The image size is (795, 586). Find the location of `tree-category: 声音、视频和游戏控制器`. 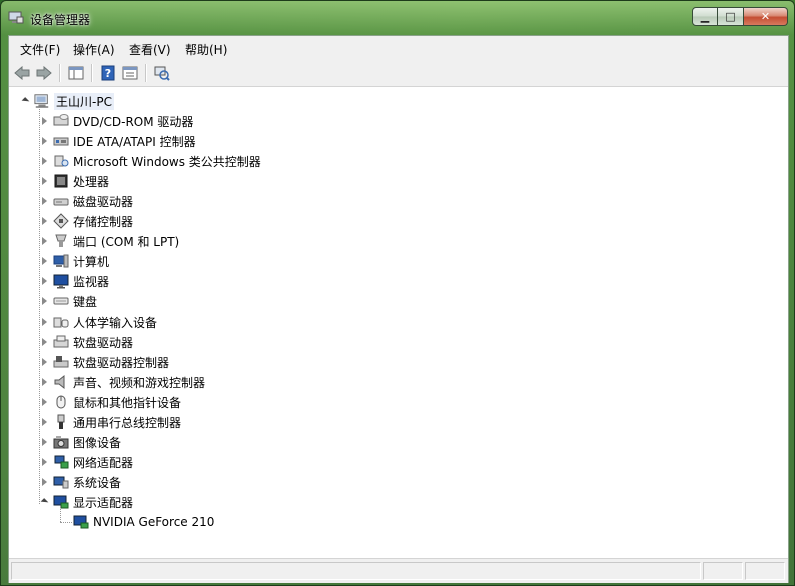

tree-category: 声音、视频和游戏控制器 is located at coordinates (122, 382).